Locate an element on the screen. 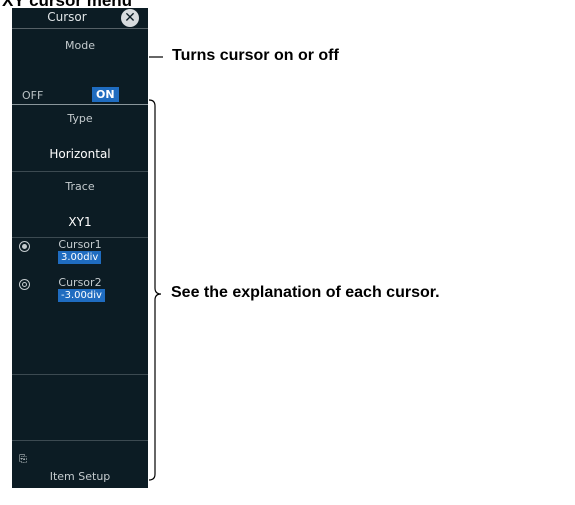  callout-lines is located at coordinates (155, 268).